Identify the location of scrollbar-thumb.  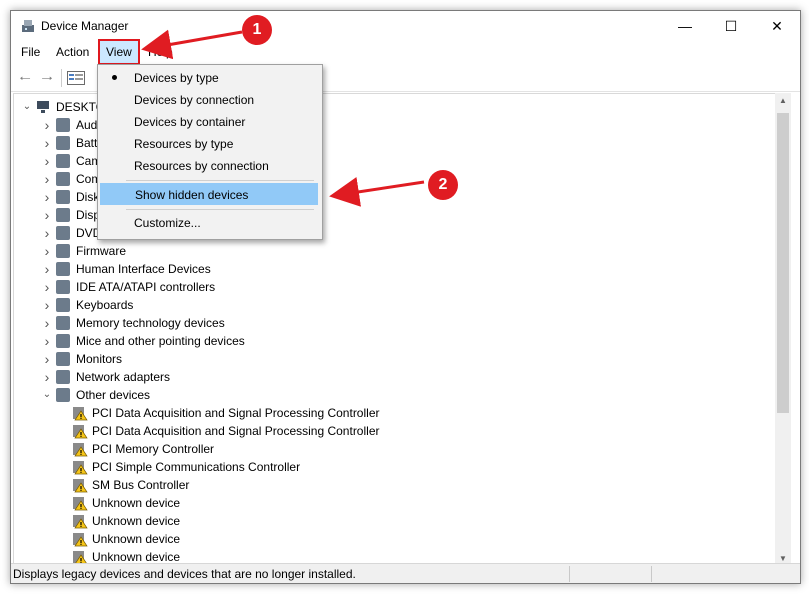
(783, 263).